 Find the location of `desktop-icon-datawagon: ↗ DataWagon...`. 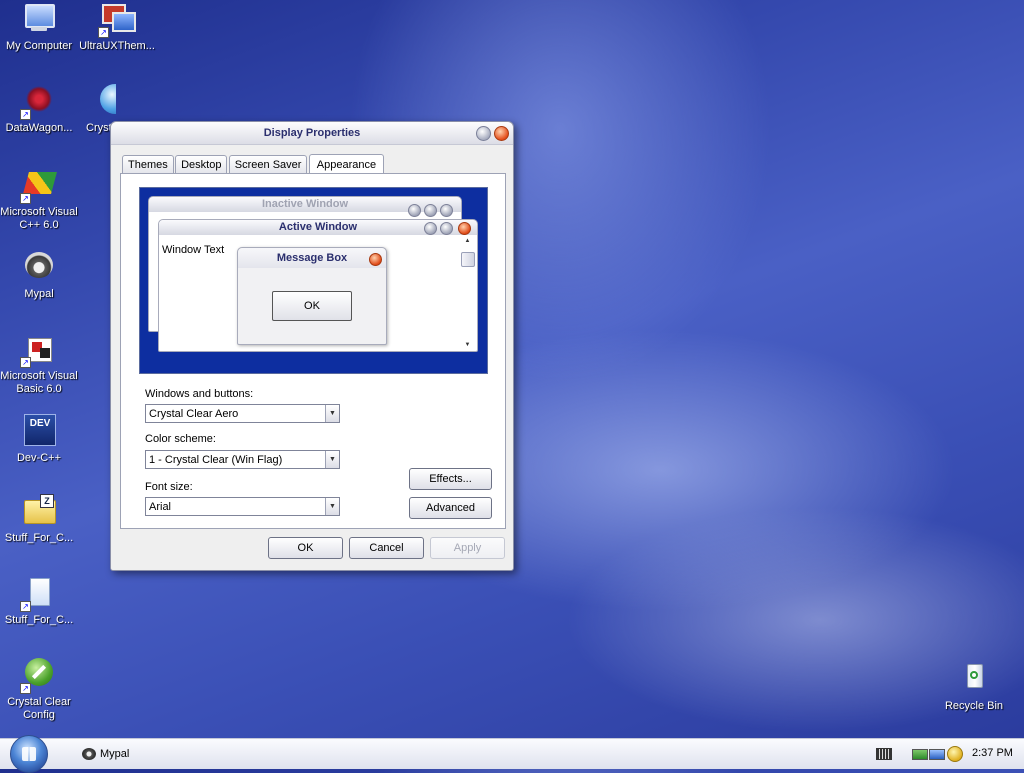

desktop-icon-datawagon: ↗ DataWagon... is located at coordinates (40, 109).